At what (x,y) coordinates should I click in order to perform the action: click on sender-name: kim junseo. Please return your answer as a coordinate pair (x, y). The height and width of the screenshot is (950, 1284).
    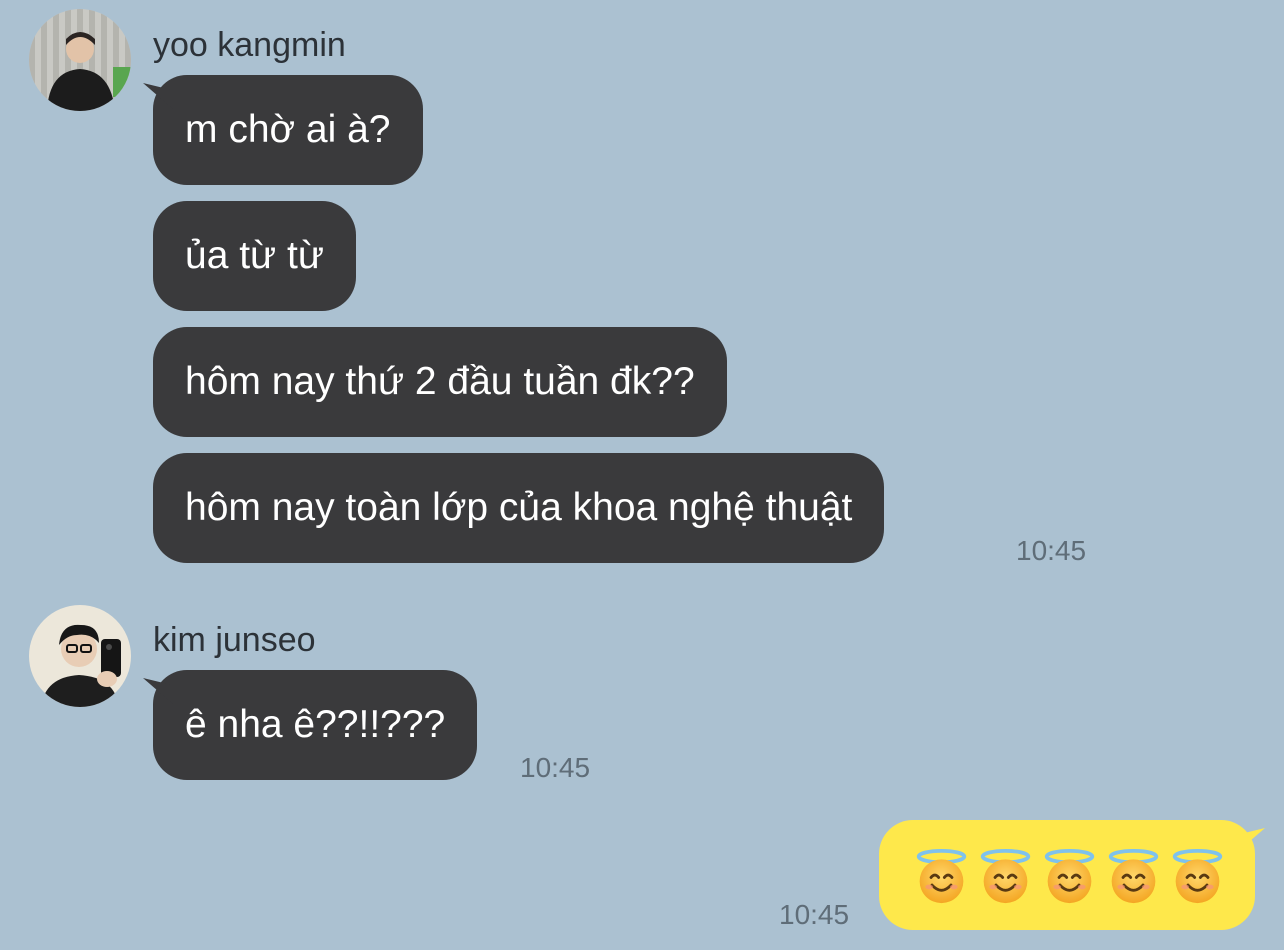
    Looking at the image, I should click on (234, 640).